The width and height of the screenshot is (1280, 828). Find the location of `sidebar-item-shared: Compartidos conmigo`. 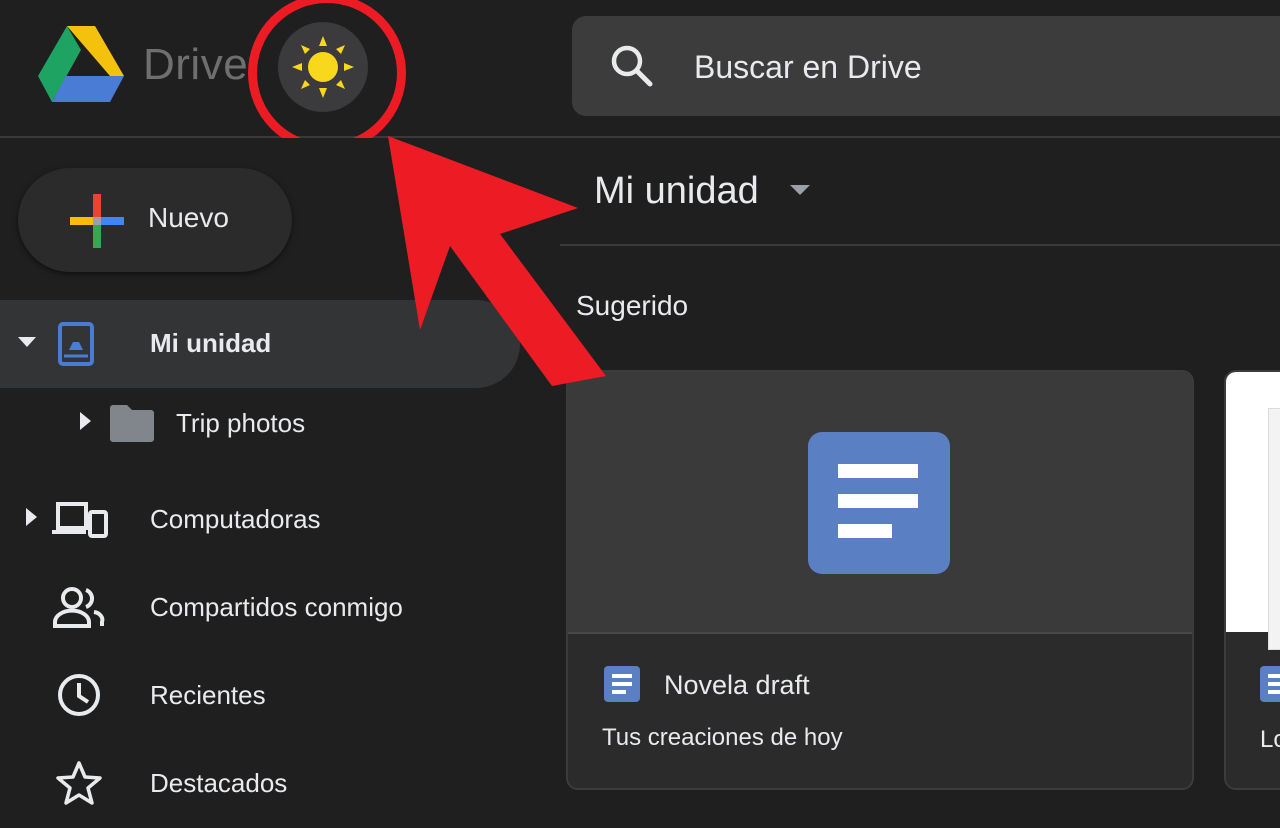

sidebar-item-shared: Compartidos conmigo is located at coordinates (260, 608).